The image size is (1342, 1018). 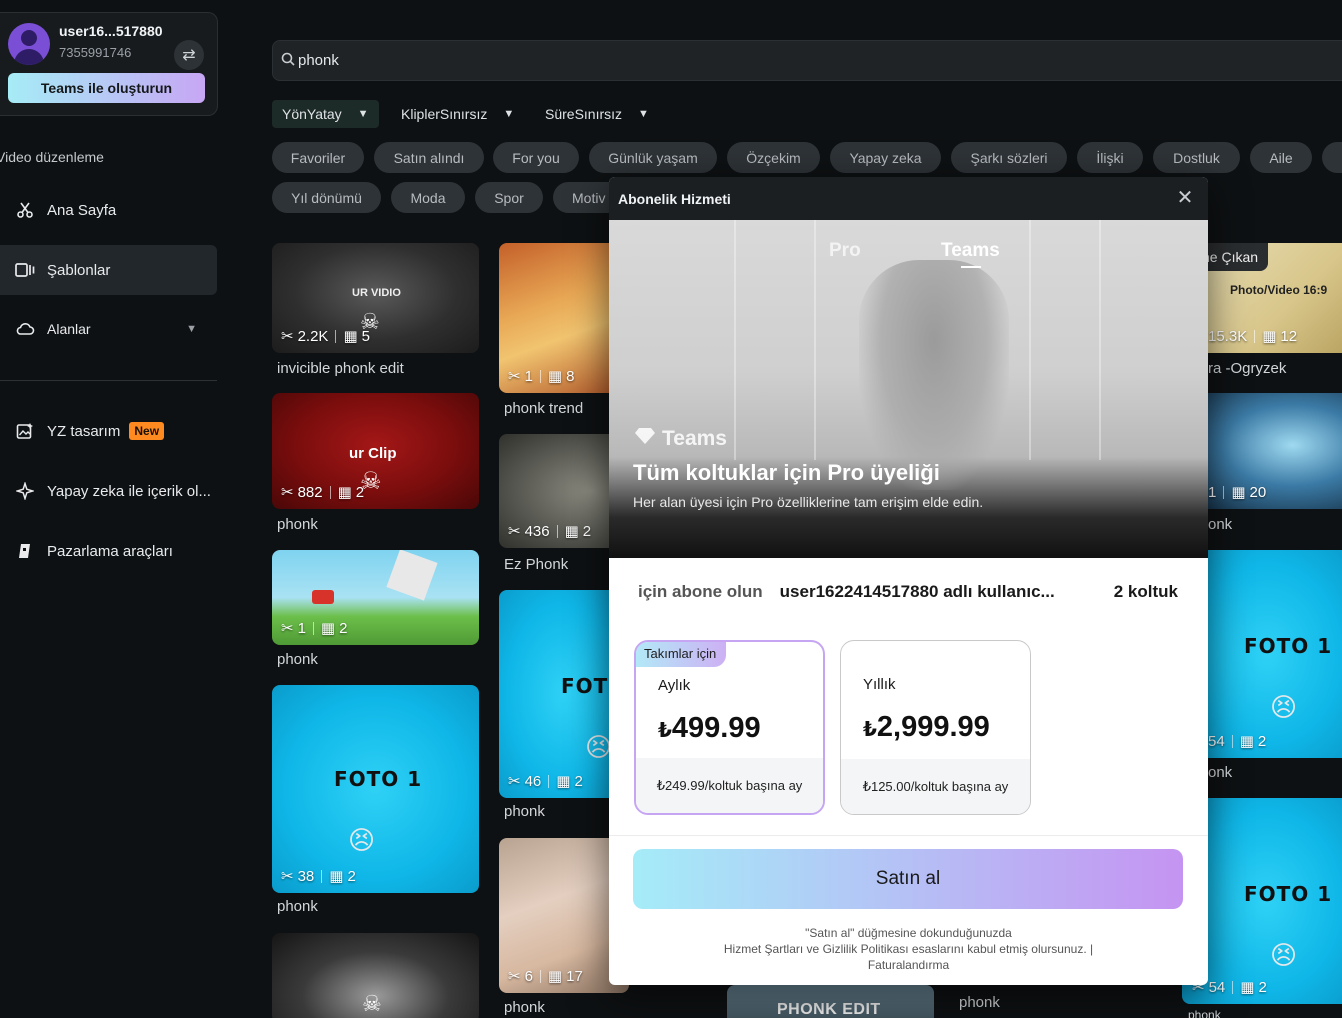 I want to click on tab-underline, so click(x=971, y=267).